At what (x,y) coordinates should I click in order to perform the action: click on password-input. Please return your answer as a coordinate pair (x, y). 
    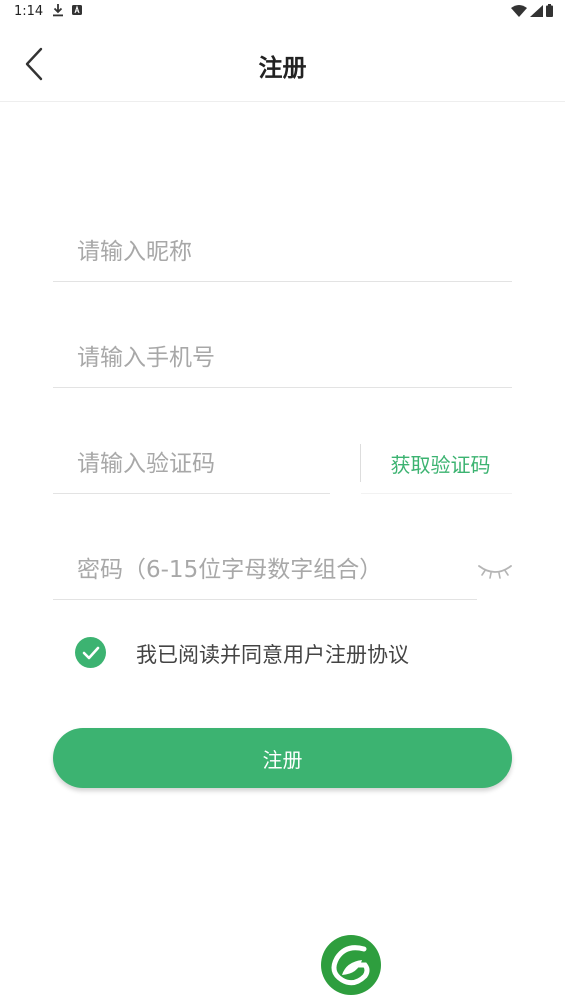
    Looking at the image, I should click on (265, 569).